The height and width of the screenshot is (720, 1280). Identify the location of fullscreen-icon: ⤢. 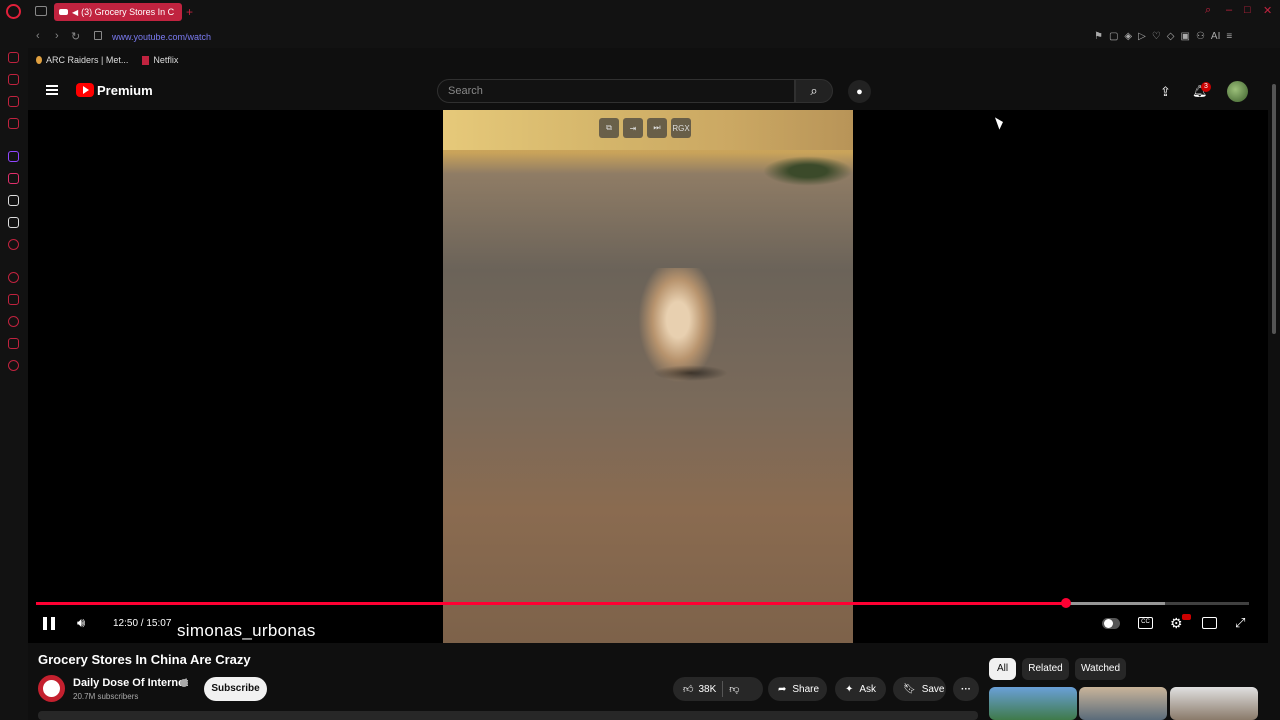
(1240, 623).